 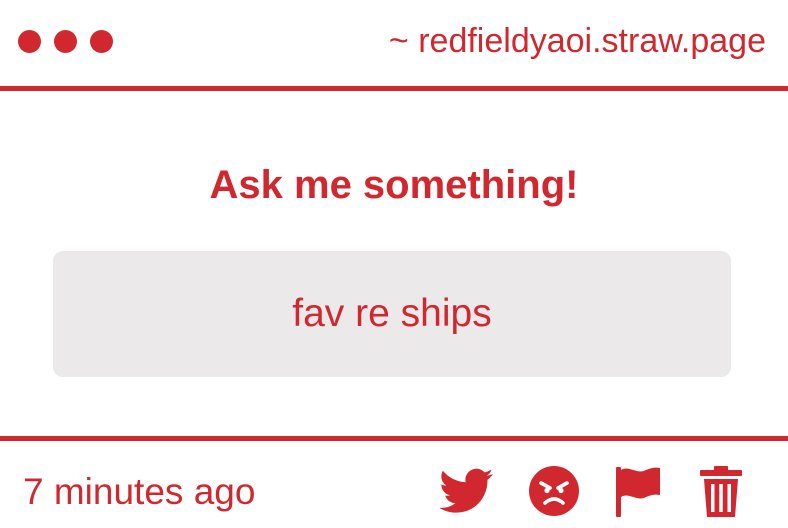 What do you see at coordinates (577, 41) in the screenshot?
I see `page-url: ~ redfieldyaoi.straw.page` at bounding box center [577, 41].